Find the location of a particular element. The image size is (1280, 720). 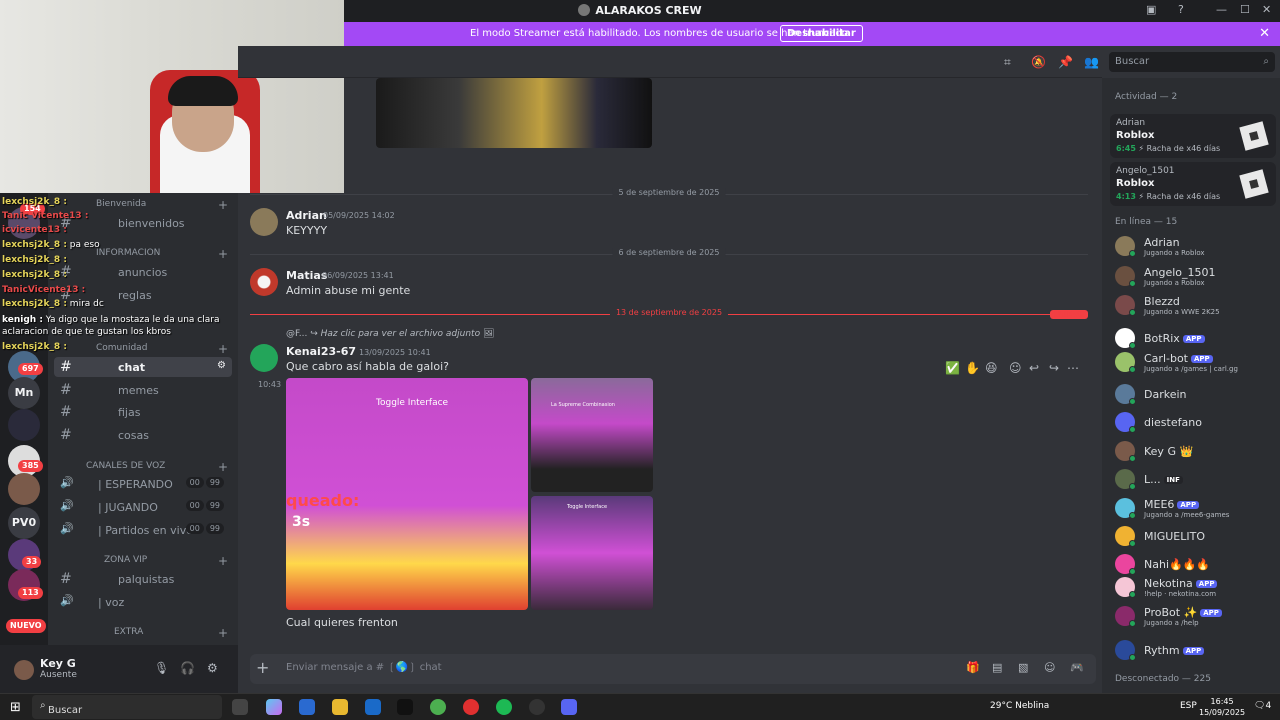

member-row: Carl-bot APP Jugando a /games | carl.gg is located at coordinates (1195, 364).